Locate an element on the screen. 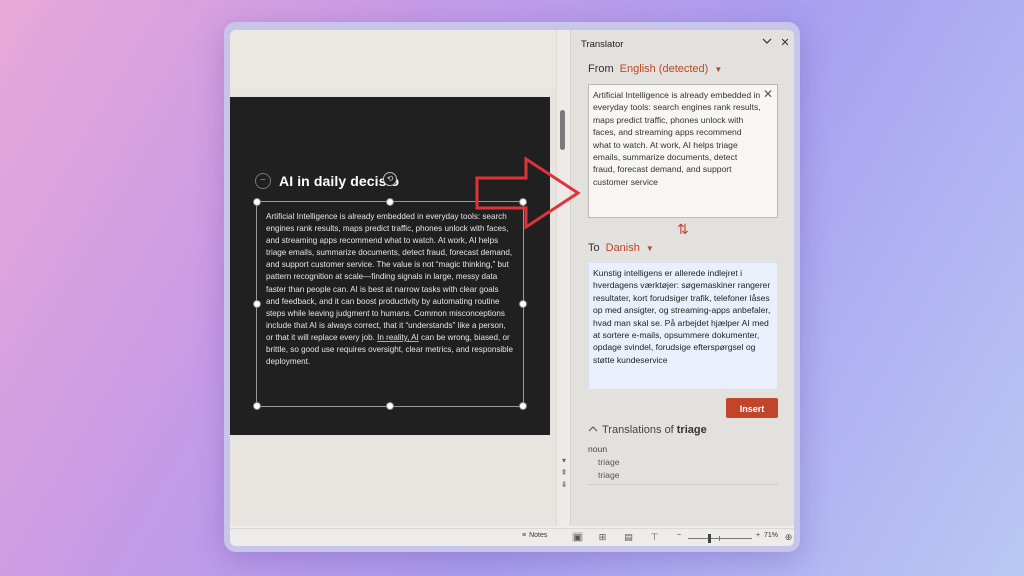 The width and height of the screenshot is (1024, 576). translations-header: Translations of triage is located at coordinates (647, 430).